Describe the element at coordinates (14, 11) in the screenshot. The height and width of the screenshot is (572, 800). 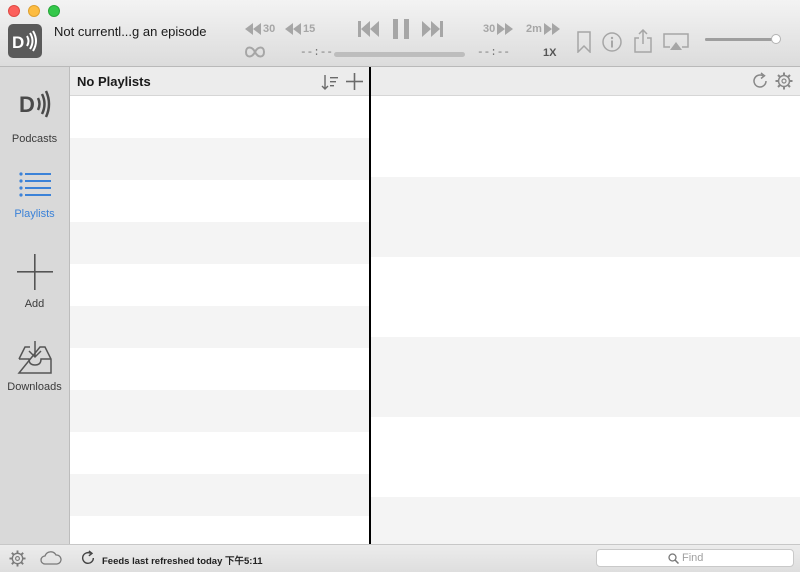
I see `close-window-button` at that location.